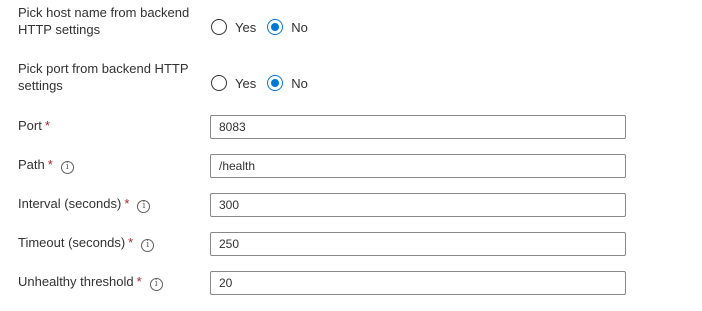  Describe the element at coordinates (103, 77) in the screenshot. I see `pick-port-label: Pick port from backend HTTP settings` at that location.